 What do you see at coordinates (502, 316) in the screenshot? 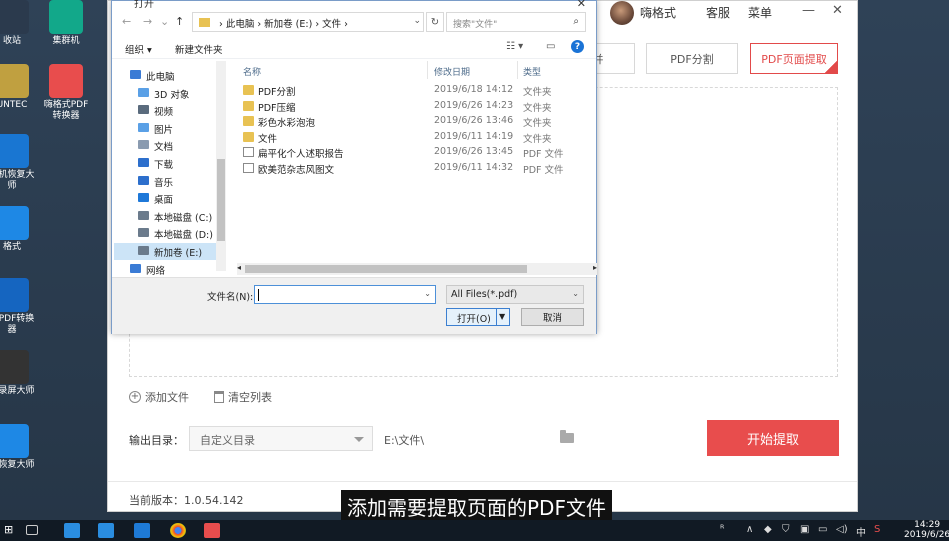
I see `dropdown-arrow-icon: ▼` at bounding box center [502, 316].